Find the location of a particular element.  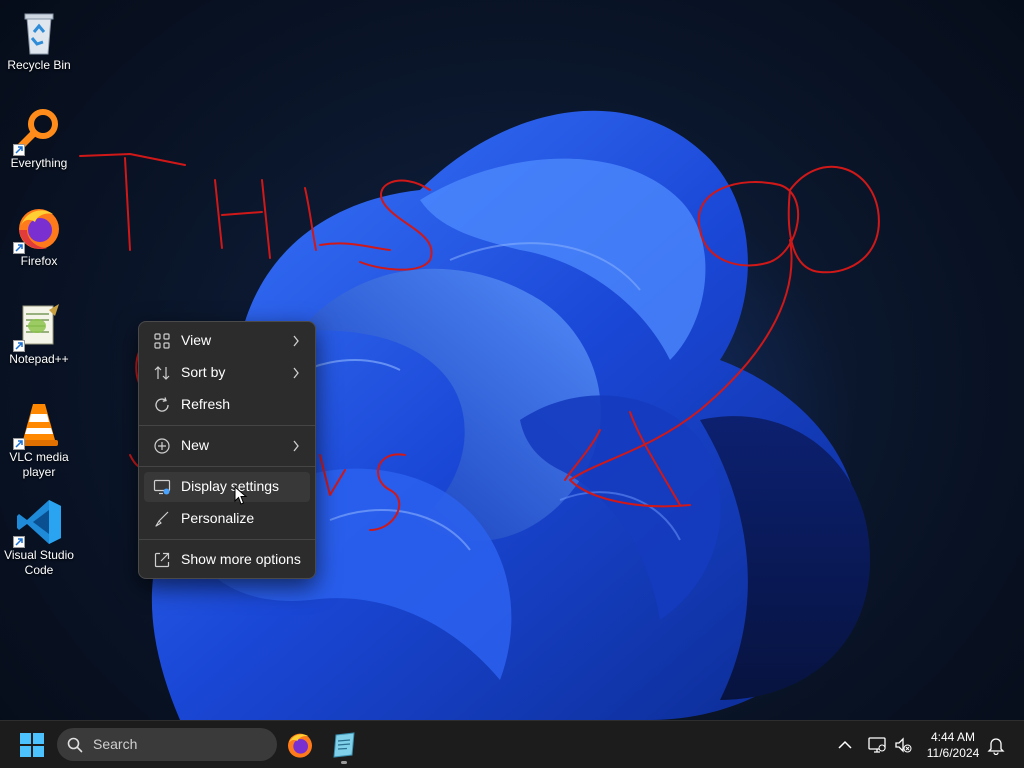

taskbar-search-box: Search is located at coordinates (167, 744).